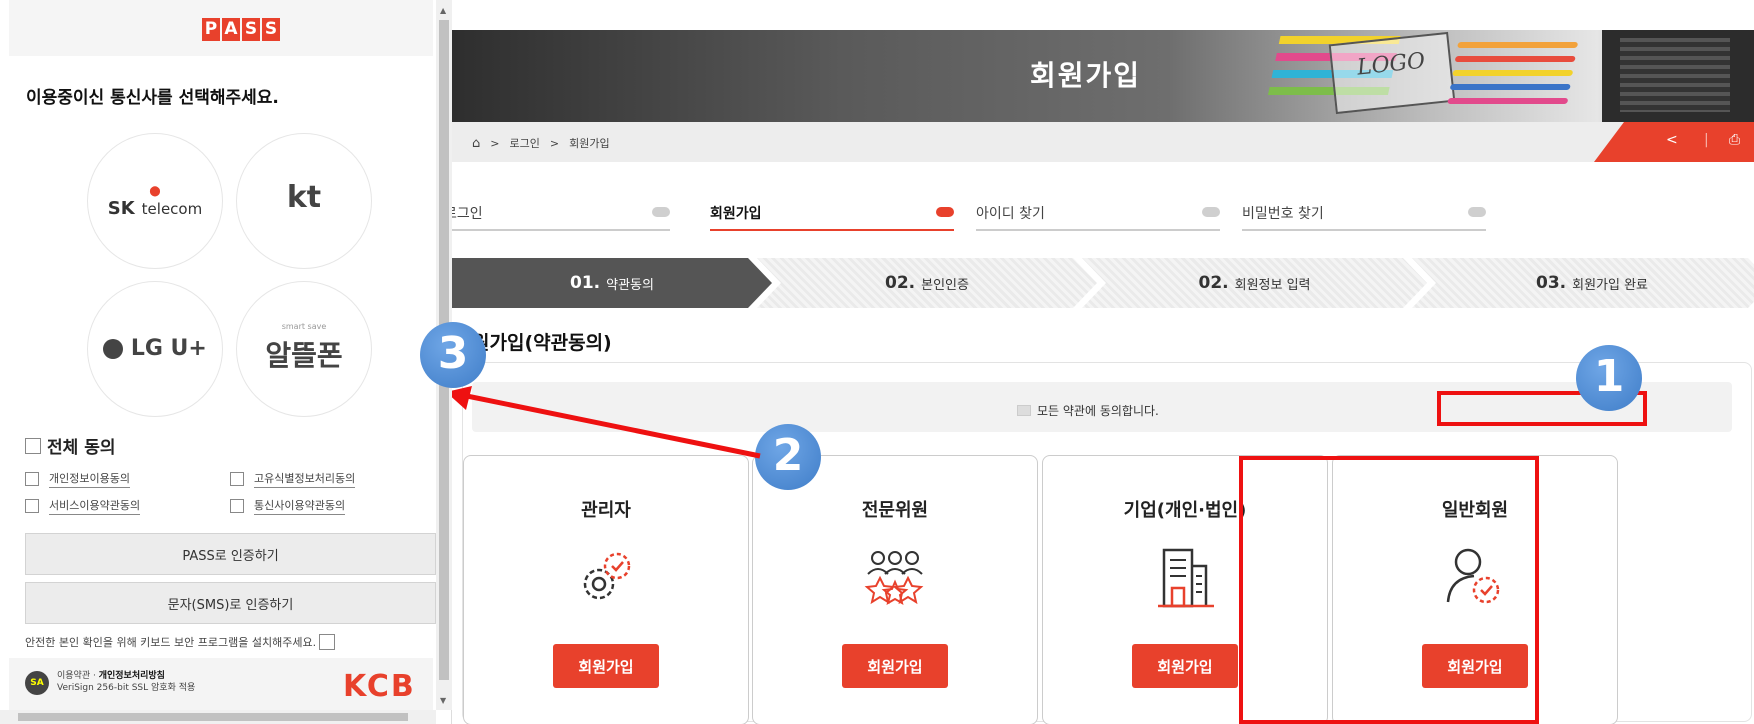 This screenshot has height=724, width=1754. I want to click on carrier-question: 이용중이신 통신사를 선택해주세요., so click(152, 98).